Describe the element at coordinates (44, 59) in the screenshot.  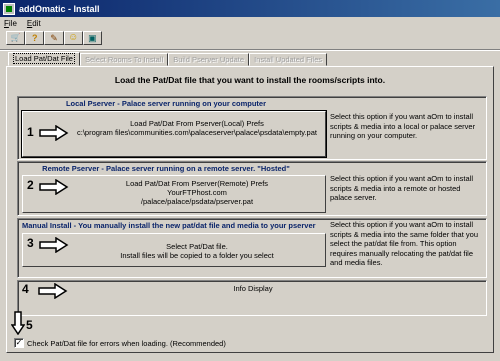
I see `tab-load-pat-dat-file: Load Pat/Dat File` at that location.